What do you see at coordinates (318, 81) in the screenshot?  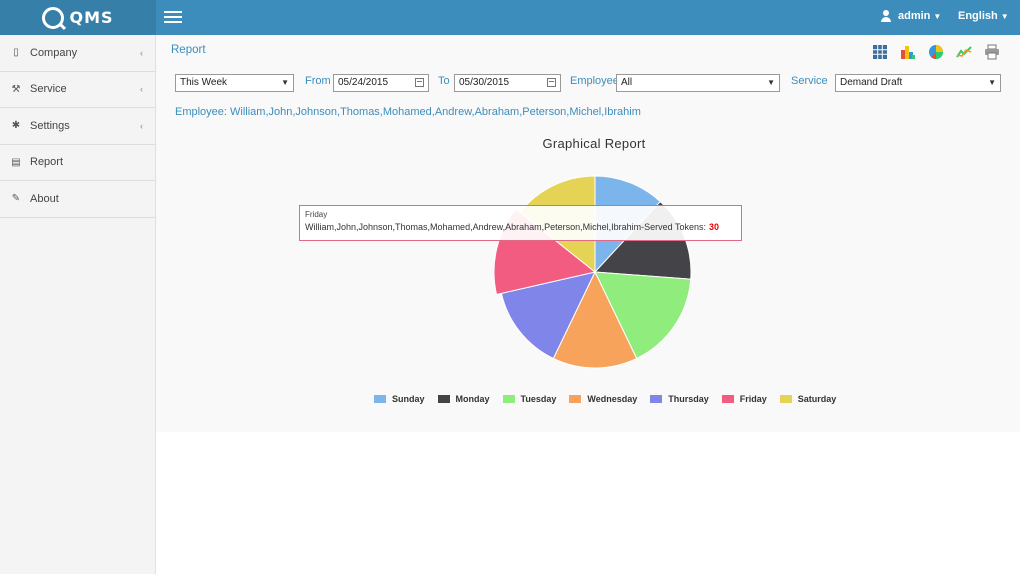 I see `from-label: From` at bounding box center [318, 81].